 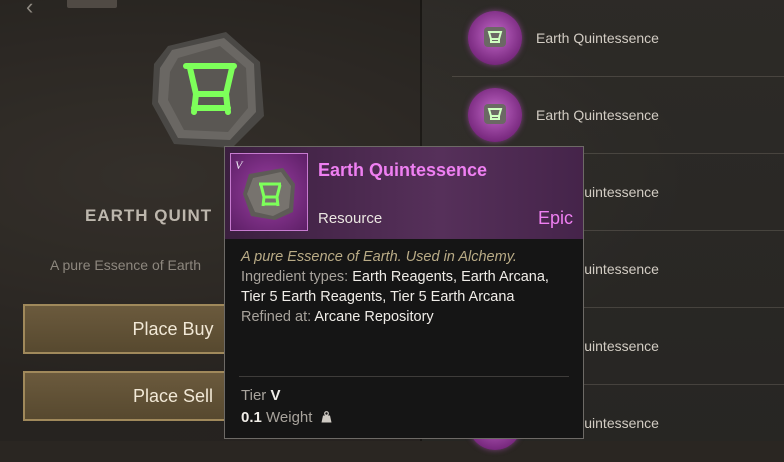 I want to click on ingredient-types-label: Ingredient types:, so click(x=295, y=277).